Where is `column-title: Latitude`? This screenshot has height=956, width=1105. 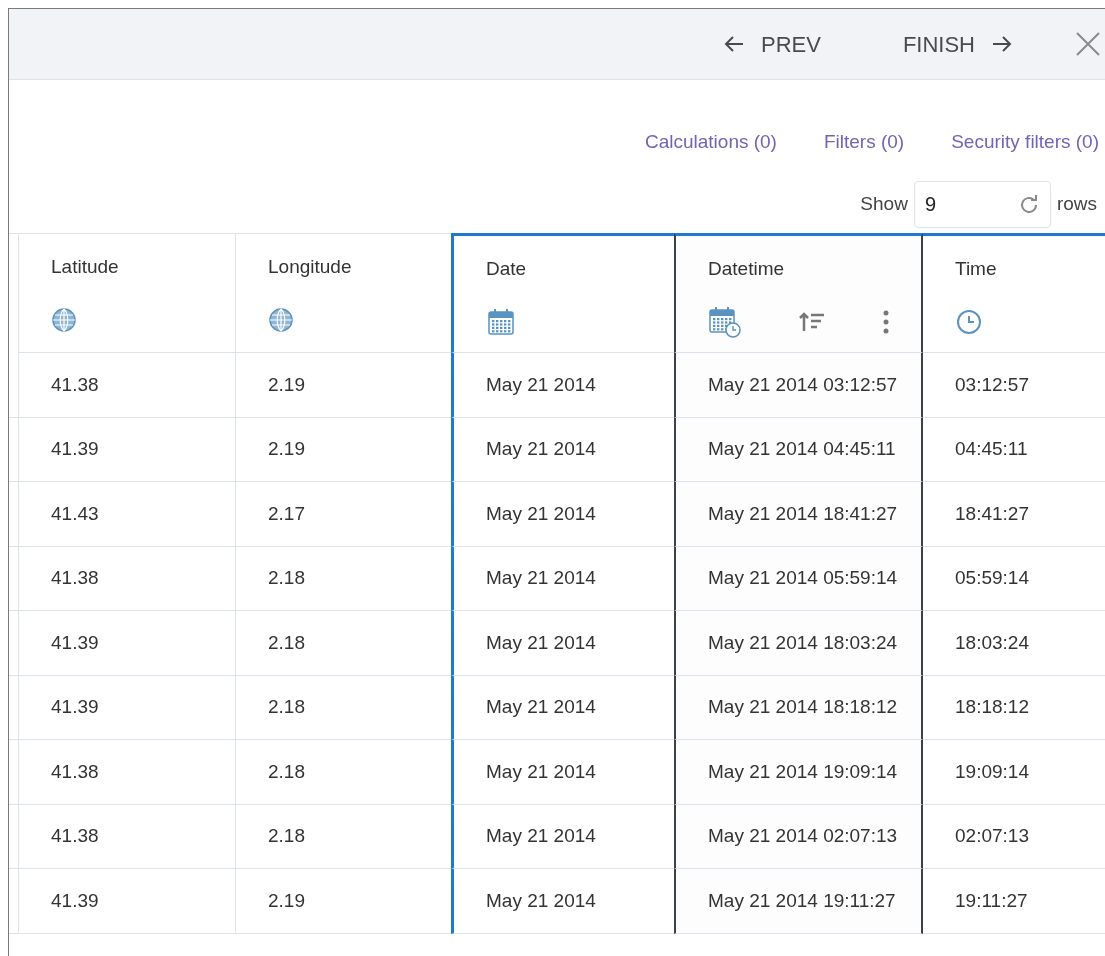 column-title: Latitude is located at coordinates (85, 267).